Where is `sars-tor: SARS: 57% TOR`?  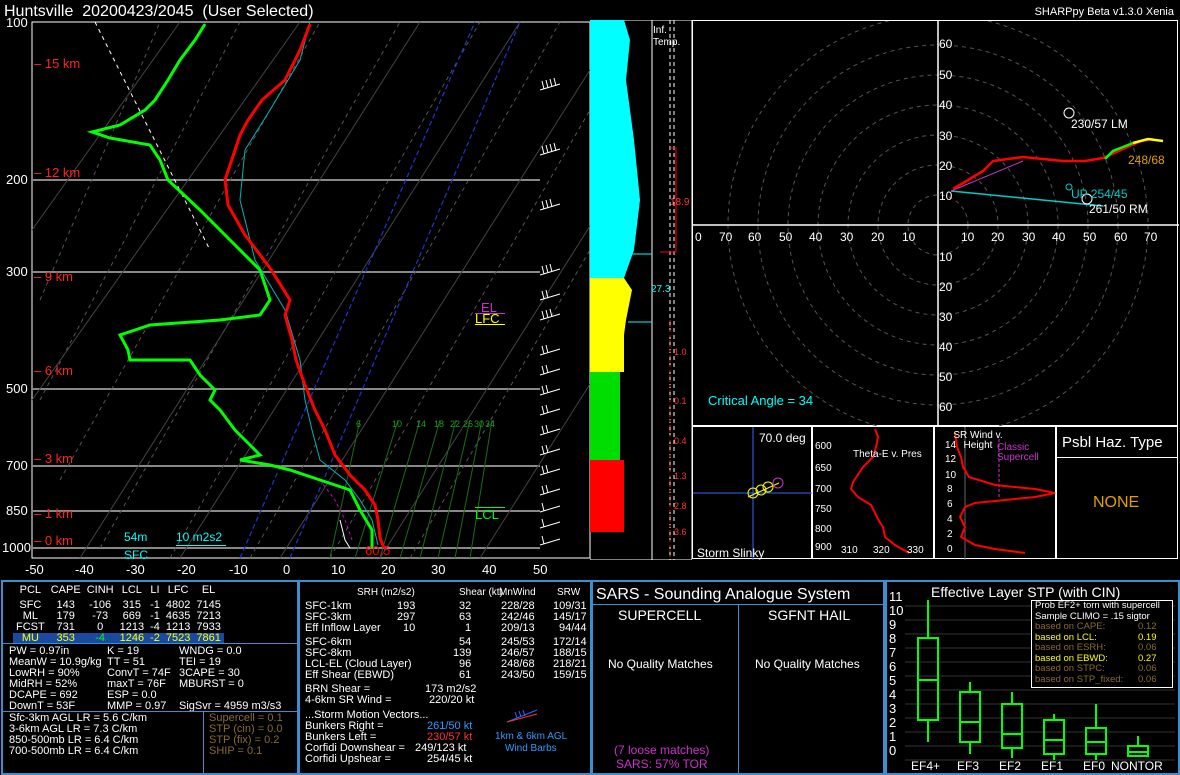
sars-tor: SARS: 57% TOR is located at coordinates (662, 764).